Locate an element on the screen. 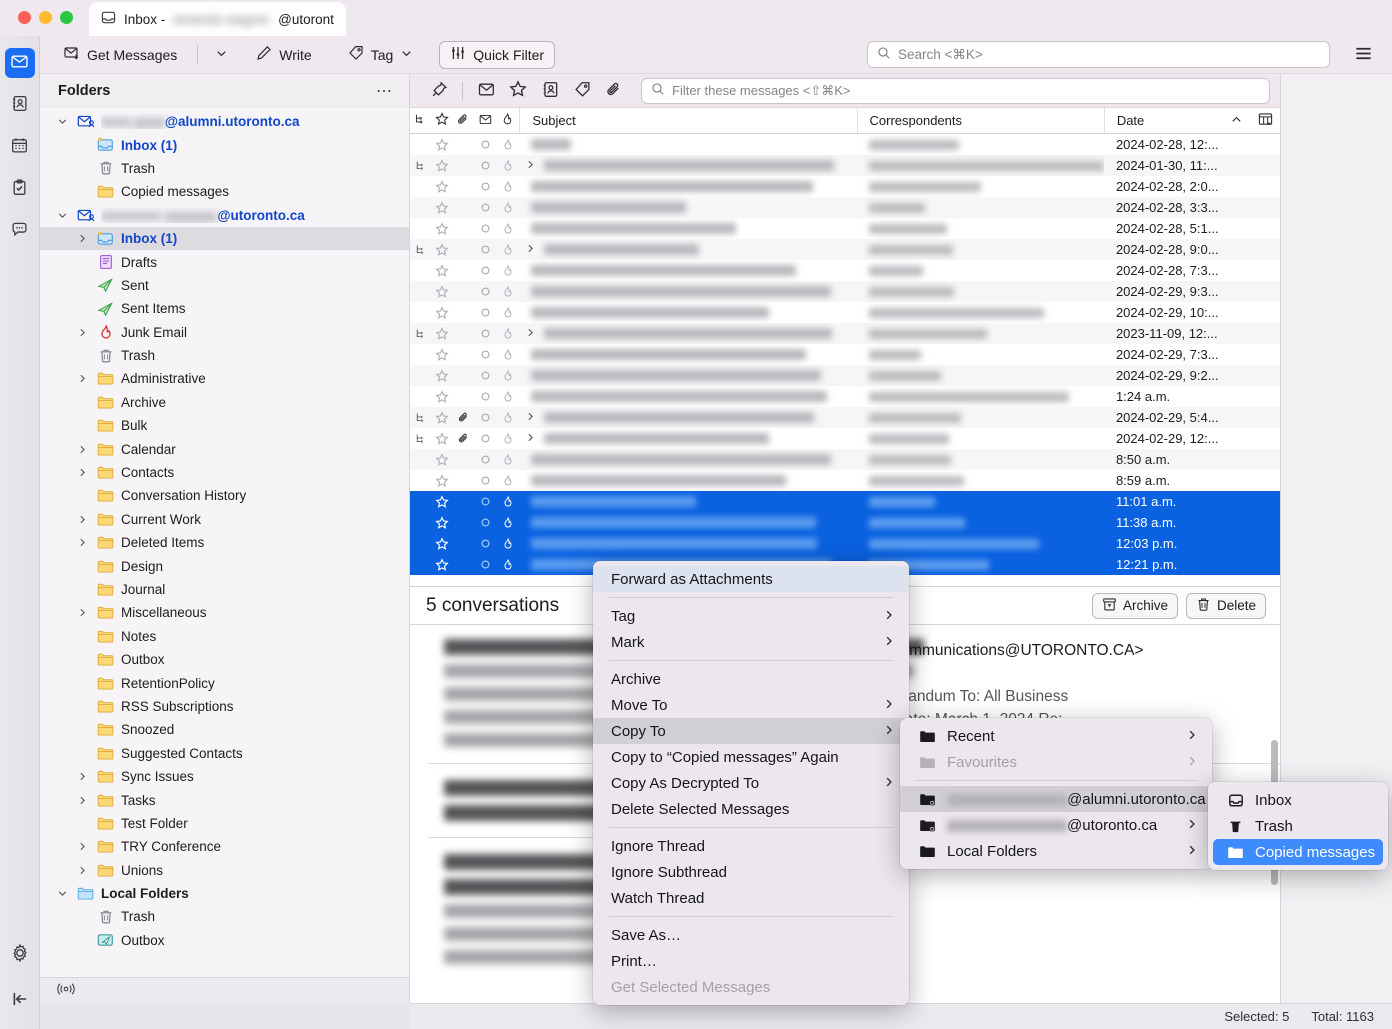  rail-item-tasks is located at coordinates (20, 189).